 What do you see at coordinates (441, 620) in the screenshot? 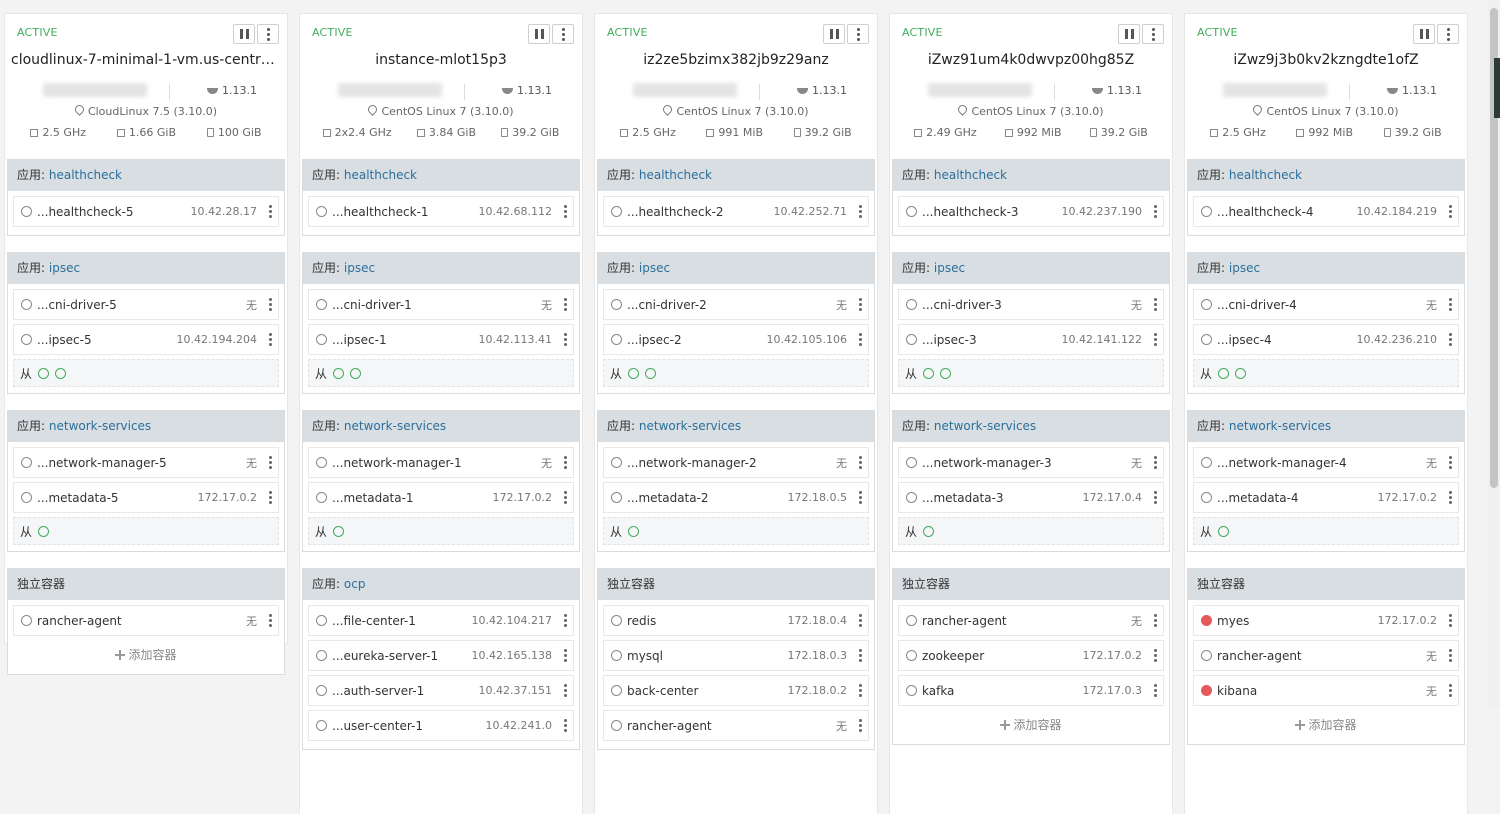
I see `container-row: ...file-center-1 10.42.104.217` at bounding box center [441, 620].